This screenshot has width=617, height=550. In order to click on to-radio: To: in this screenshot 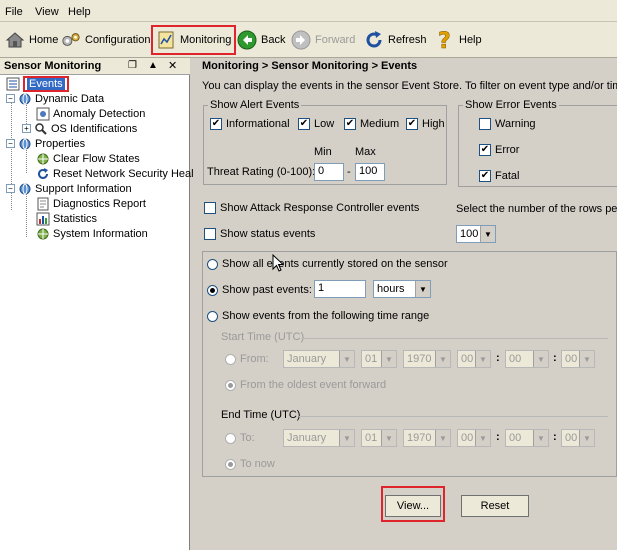, I will do `click(240, 438)`.